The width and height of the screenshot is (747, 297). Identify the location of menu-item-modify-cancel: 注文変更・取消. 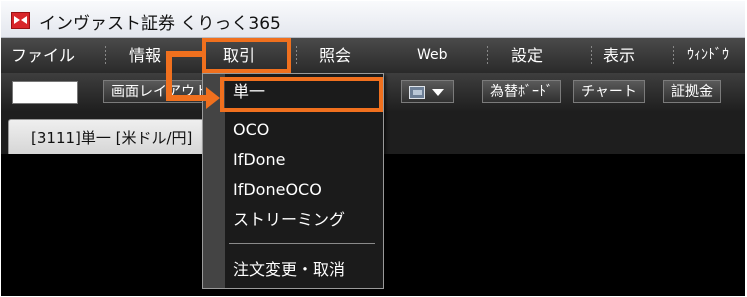
(289, 270).